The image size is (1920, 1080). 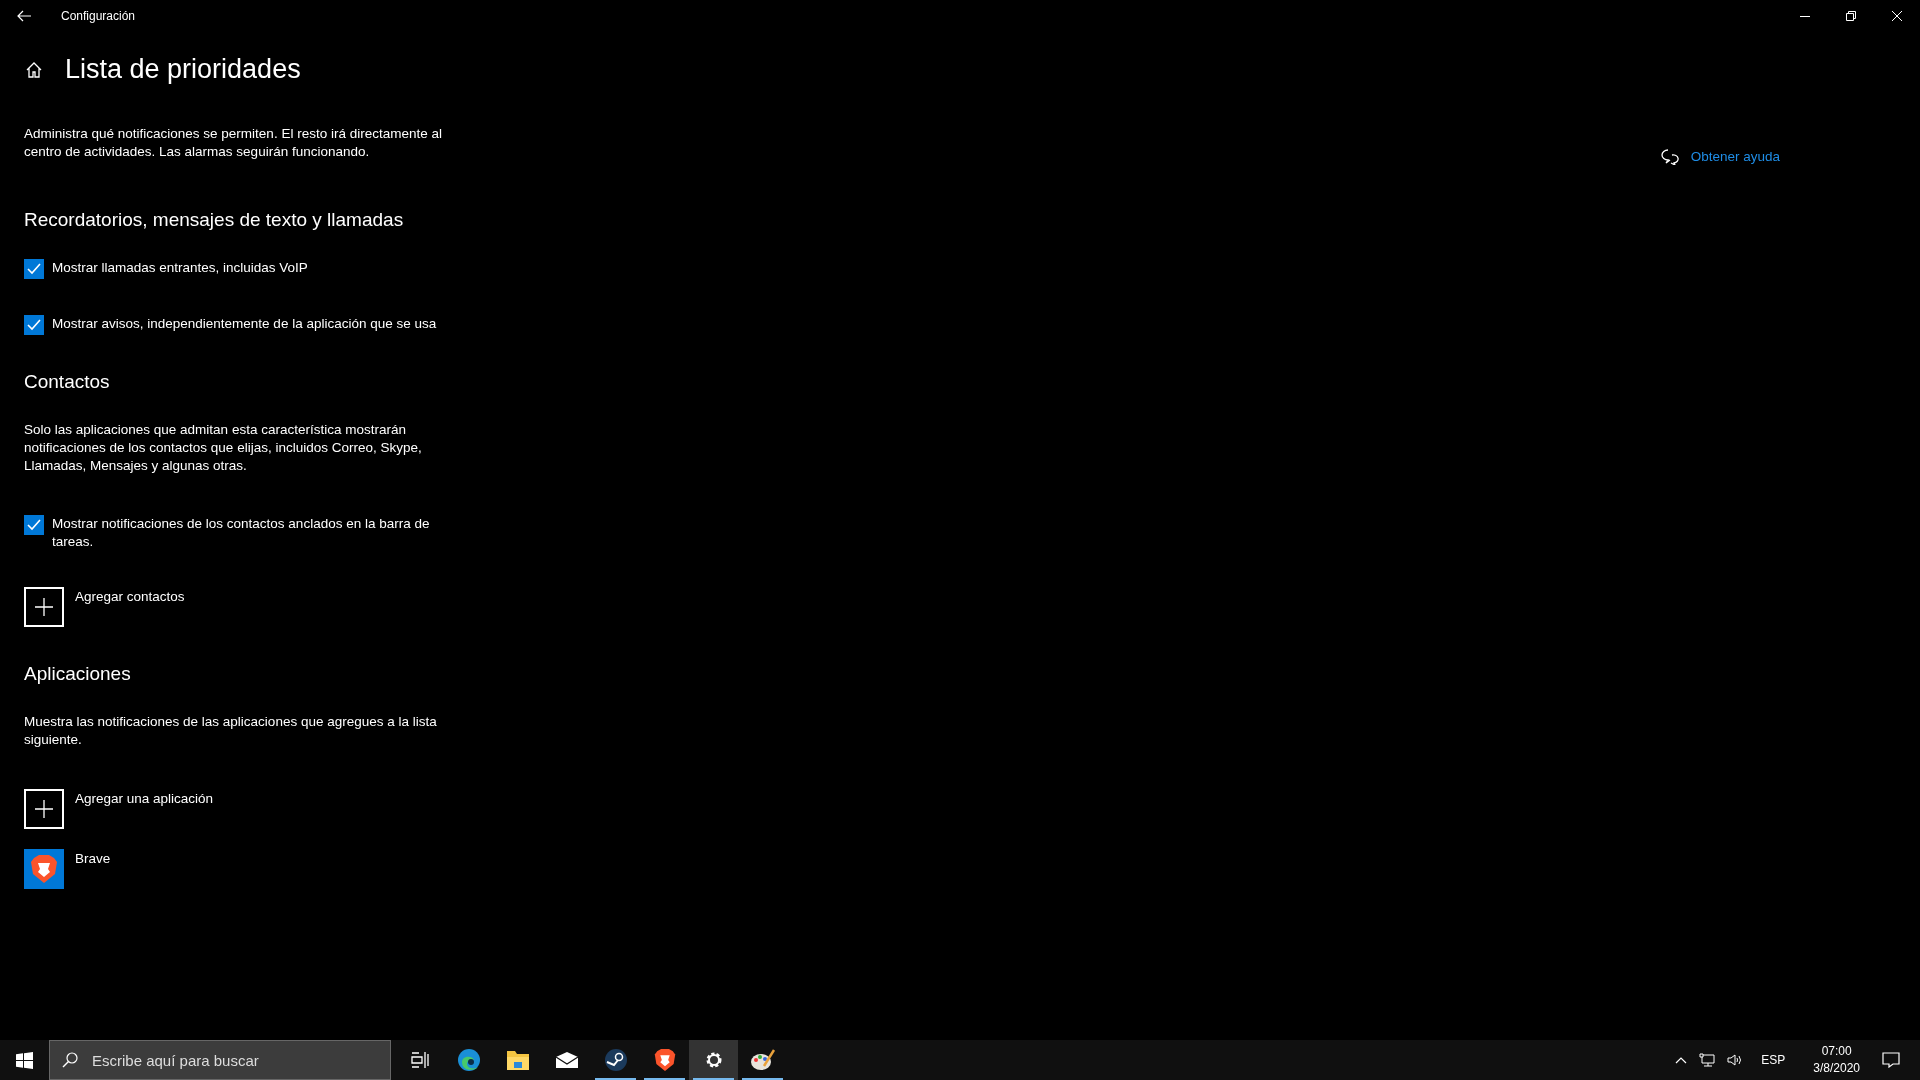 I want to click on page-description: Administra qué notificaciones se permiten. El resto irá directamente al centro de actividades. Las alarmas seguirán funcionando., so click(x=233, y=143).